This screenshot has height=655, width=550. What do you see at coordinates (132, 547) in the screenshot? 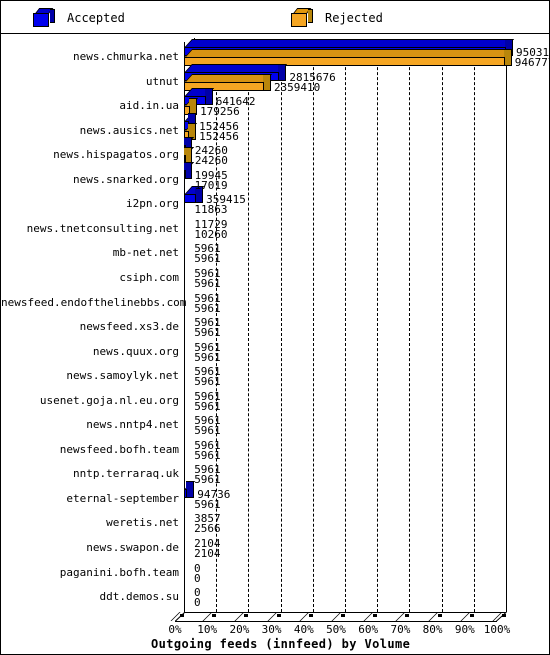
I see `category-label: news.swapon.de` at bounding box center [132, 547].